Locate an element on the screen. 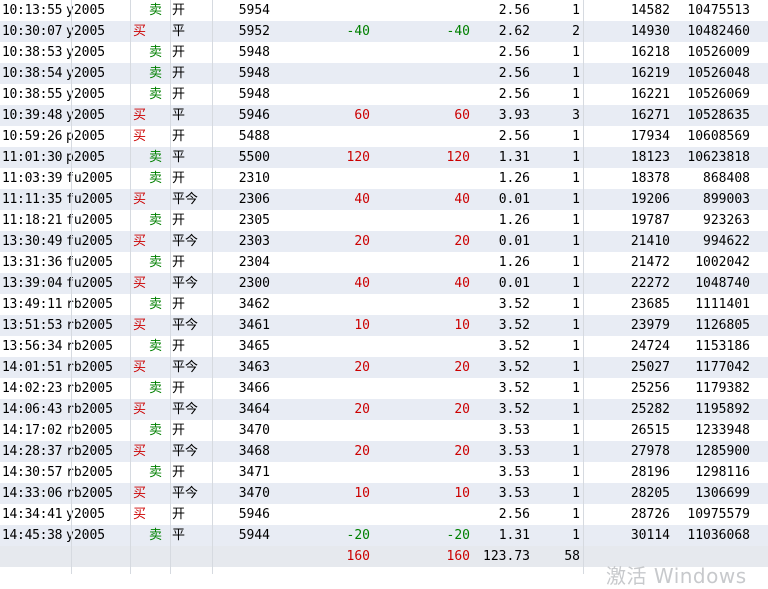 Image resolution: width=768 pixels, height=589 pixels. table-row: 13:49:11 rb2005 卖开 3462 3.52 1 23685 1111401 is located at coordinates (384, 304).